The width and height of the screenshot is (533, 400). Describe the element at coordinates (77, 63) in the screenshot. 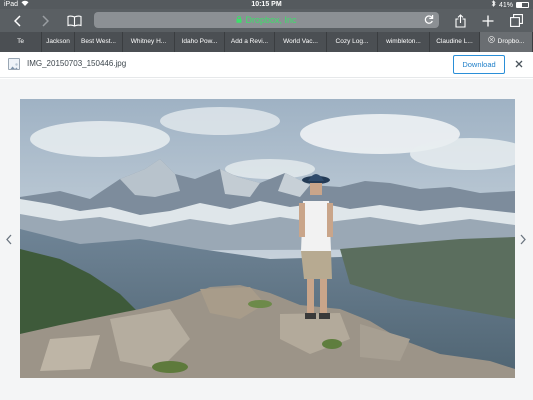

I see `file-name: IMG_20150703_150446.jpg` at that location.